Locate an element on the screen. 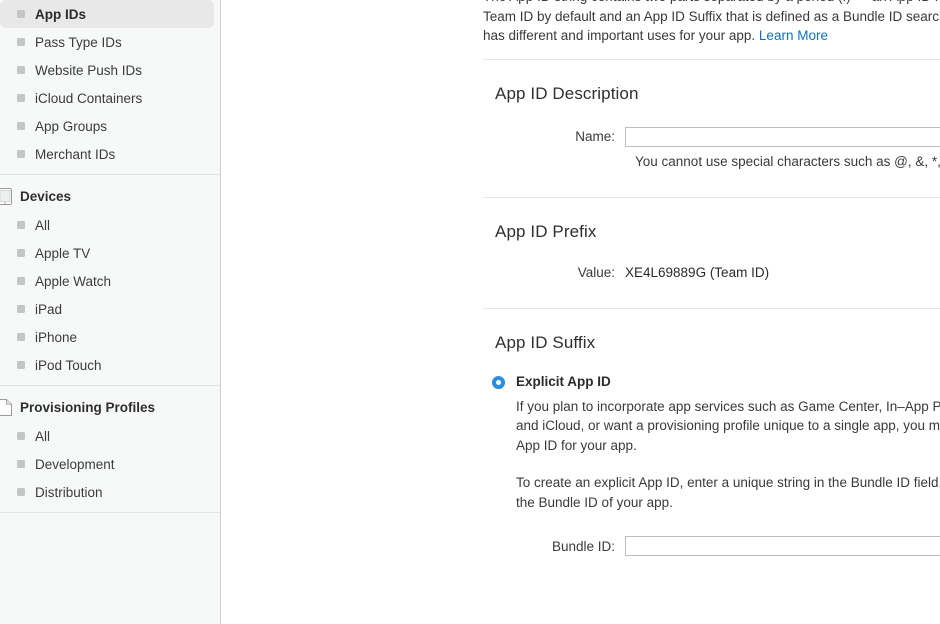 This screenshot has height=624, width=940. sidebar-group-header-devices: Devices is located at coordinates (110, 196).